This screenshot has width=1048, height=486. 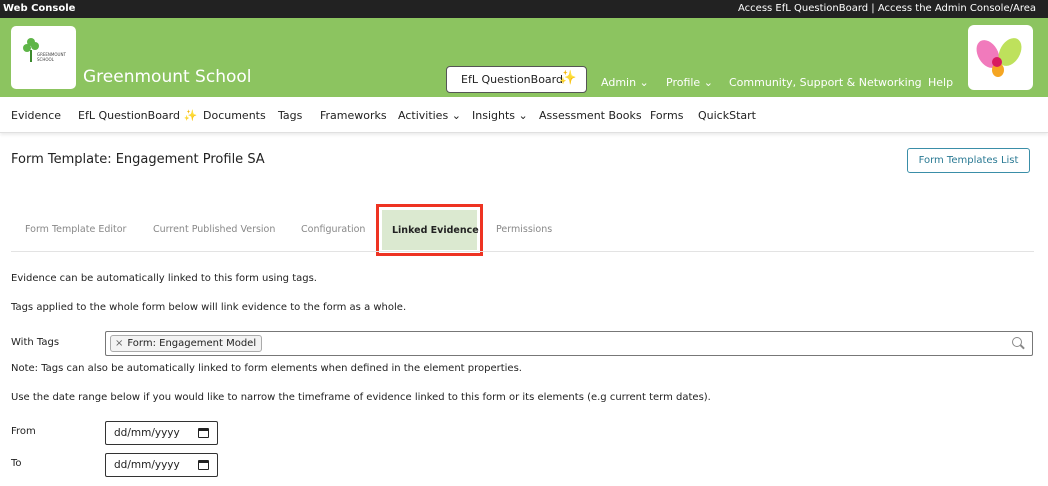 What do you see at coordinates (666, 115) in the screenshot?
I see `nav-forms: Forms` at bounding box center [666, 115].